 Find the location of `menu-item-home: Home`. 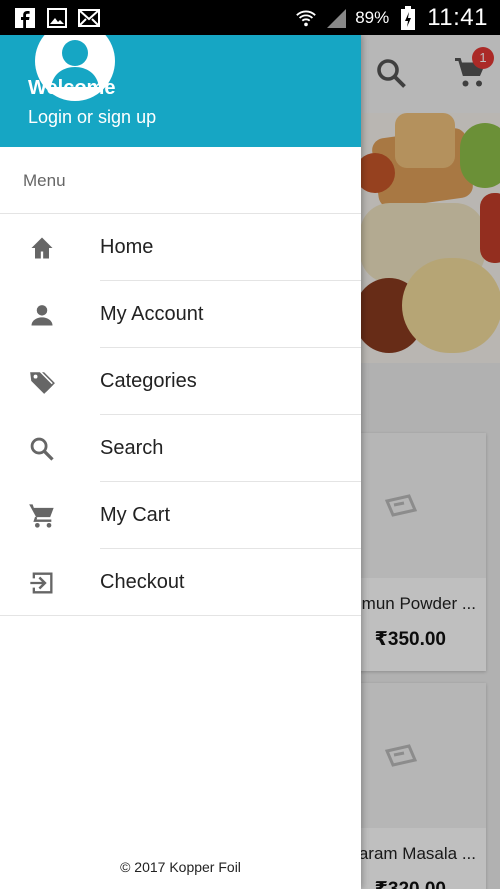

menu-item-home: Home is located at coordinates (180, 247).